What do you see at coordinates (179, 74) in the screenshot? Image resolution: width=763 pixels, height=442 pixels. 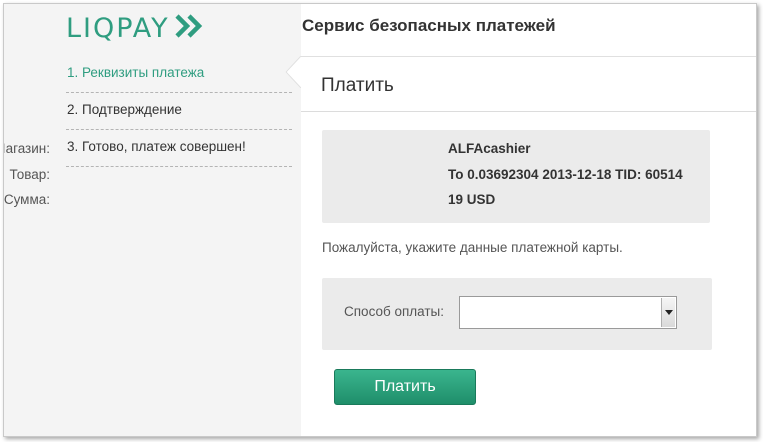 I see `step-details: 1. Реквизиты платежа` at bounding box center [179, 74].